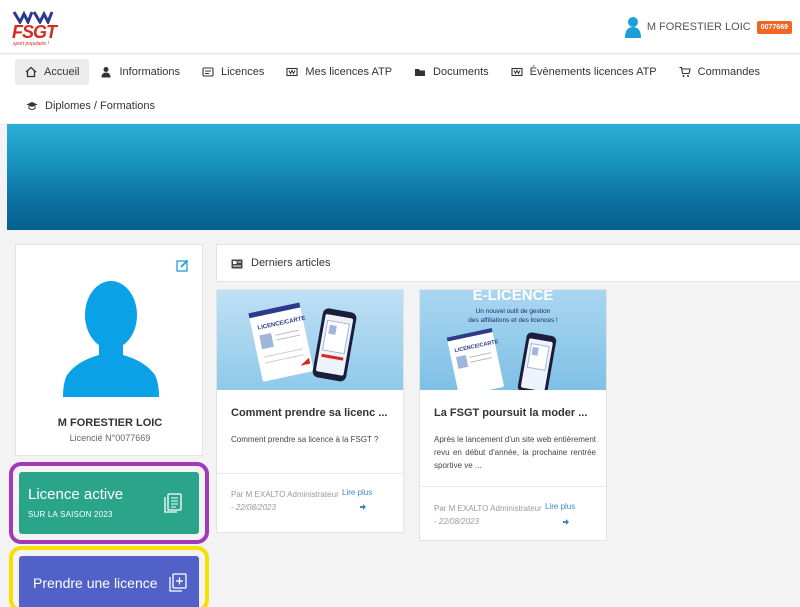 This screenshot has width=800, height=607. Describe the element at coordinates (173, 503) in the screenshot. I see `licence-cards-icon` at that location.